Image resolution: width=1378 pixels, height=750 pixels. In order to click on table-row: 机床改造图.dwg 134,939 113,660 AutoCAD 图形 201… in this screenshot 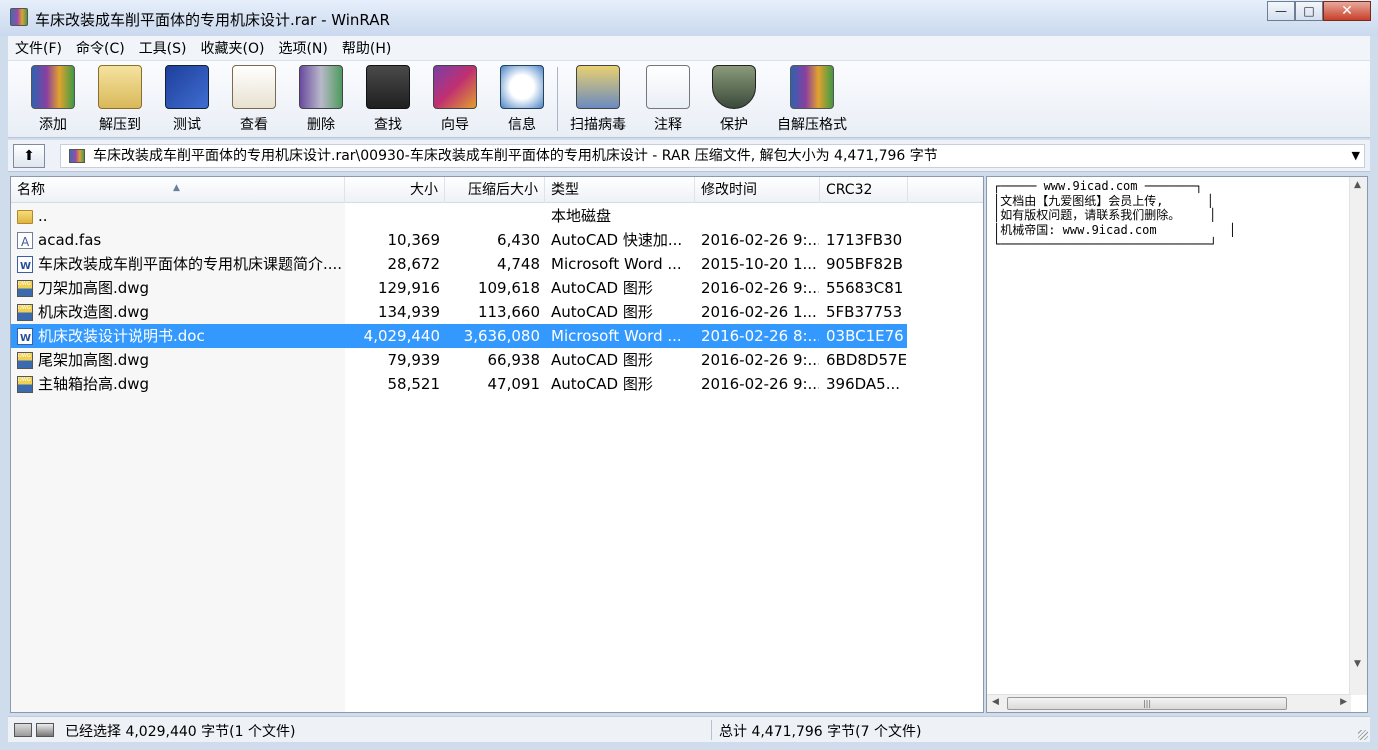, I will do `click(459, 310)`.